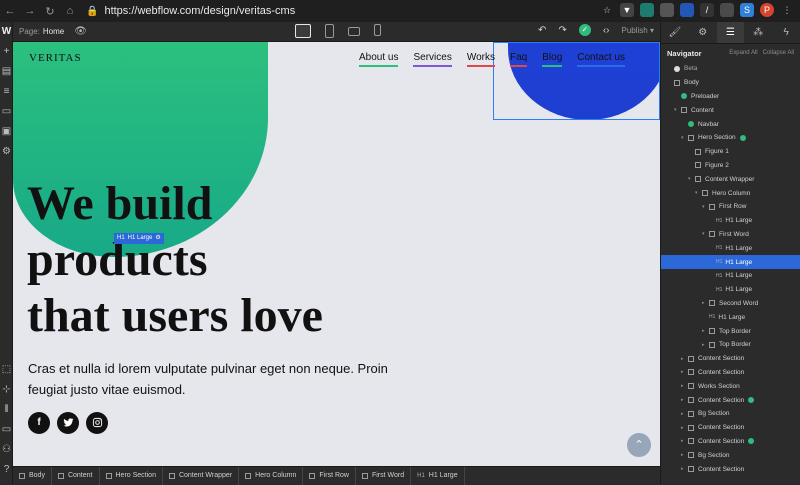 The height and width of the screenshot is (485, 800). I want to click on navigator-row: ▾ First Row, so click(730, 207).